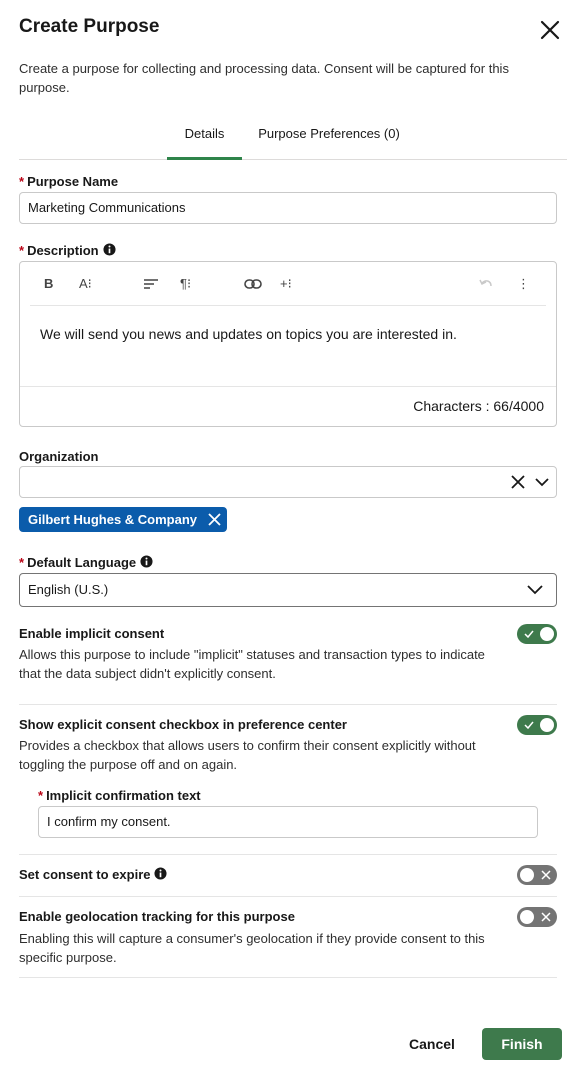 This screenshot has height=1073, width=582. Describe the element at coordinates (288, 305) in the screenshot. I see `toolbar-divider` at that location.